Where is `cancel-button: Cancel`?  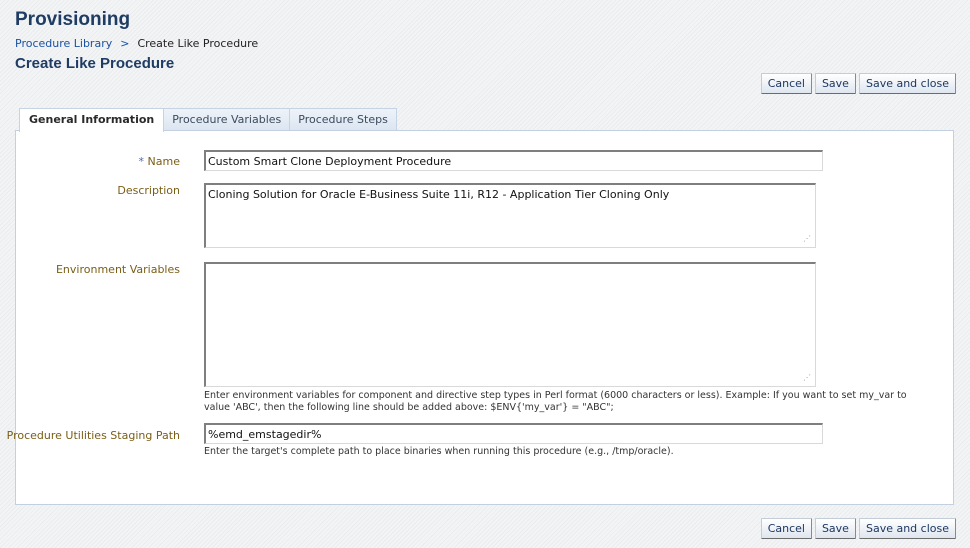
cancel-button: Cancel is located at coordinates (786, 83).